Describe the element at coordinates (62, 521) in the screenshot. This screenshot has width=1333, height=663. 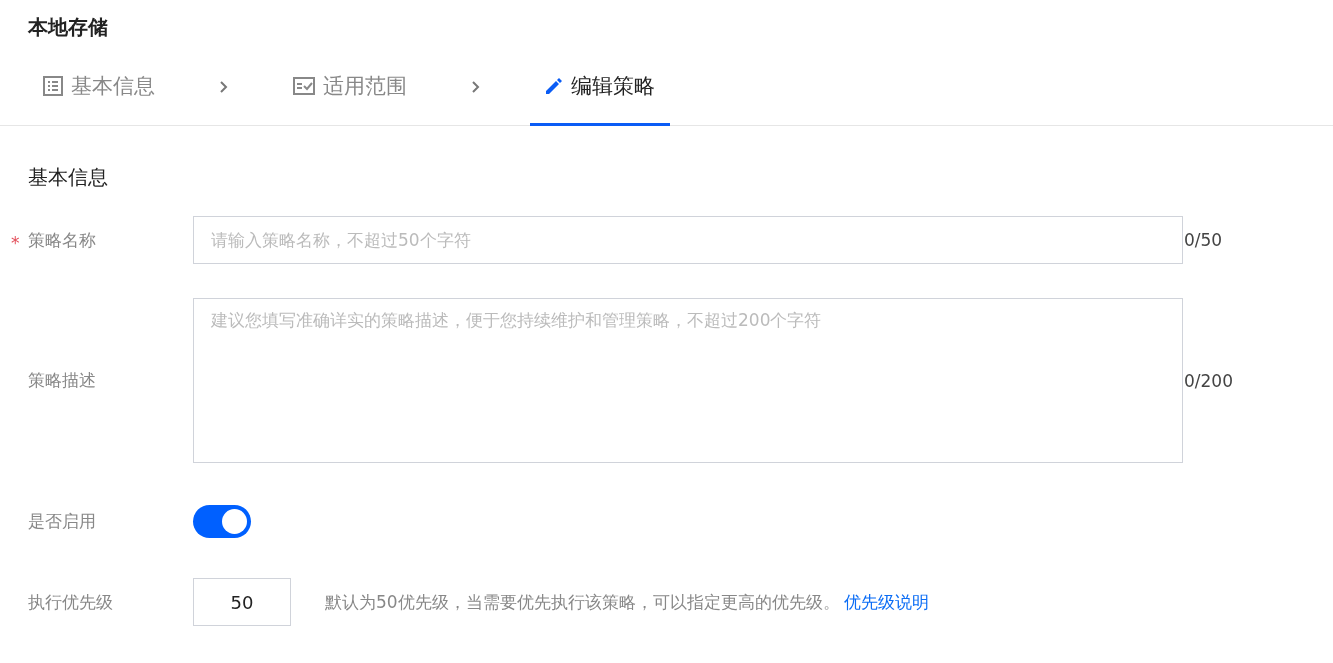
I see `field-label: 是否启用` at that location.